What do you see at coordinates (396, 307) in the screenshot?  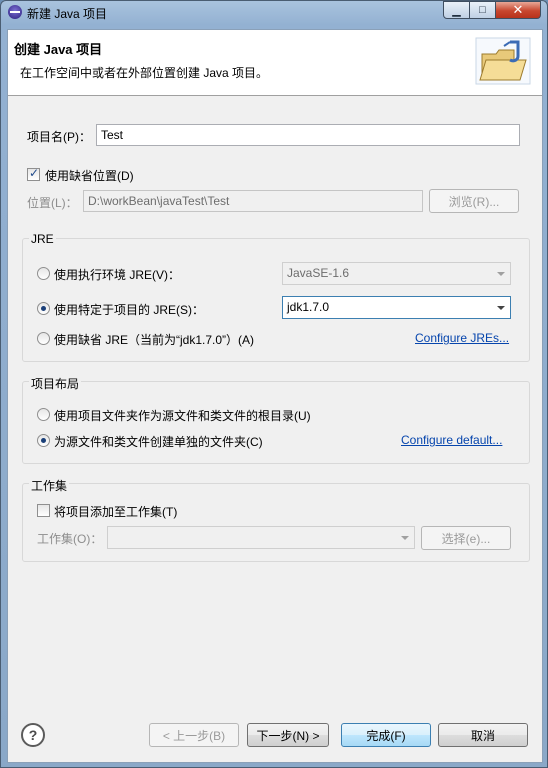 I see `project-jre-combo: jdk1.7.0` at bounding box center [396, 307].